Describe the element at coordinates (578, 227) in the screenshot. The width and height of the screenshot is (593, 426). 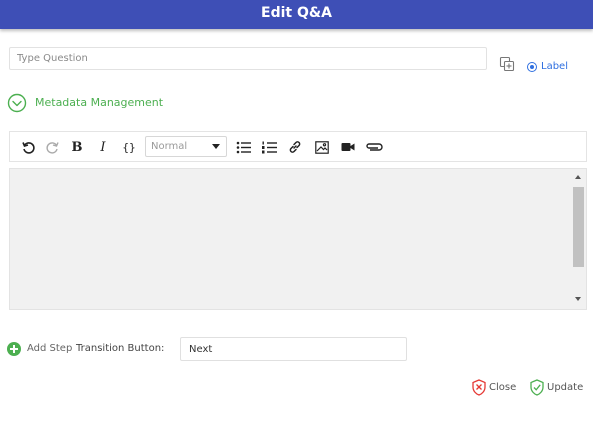
I see `scrollbar-thumb` at that location.